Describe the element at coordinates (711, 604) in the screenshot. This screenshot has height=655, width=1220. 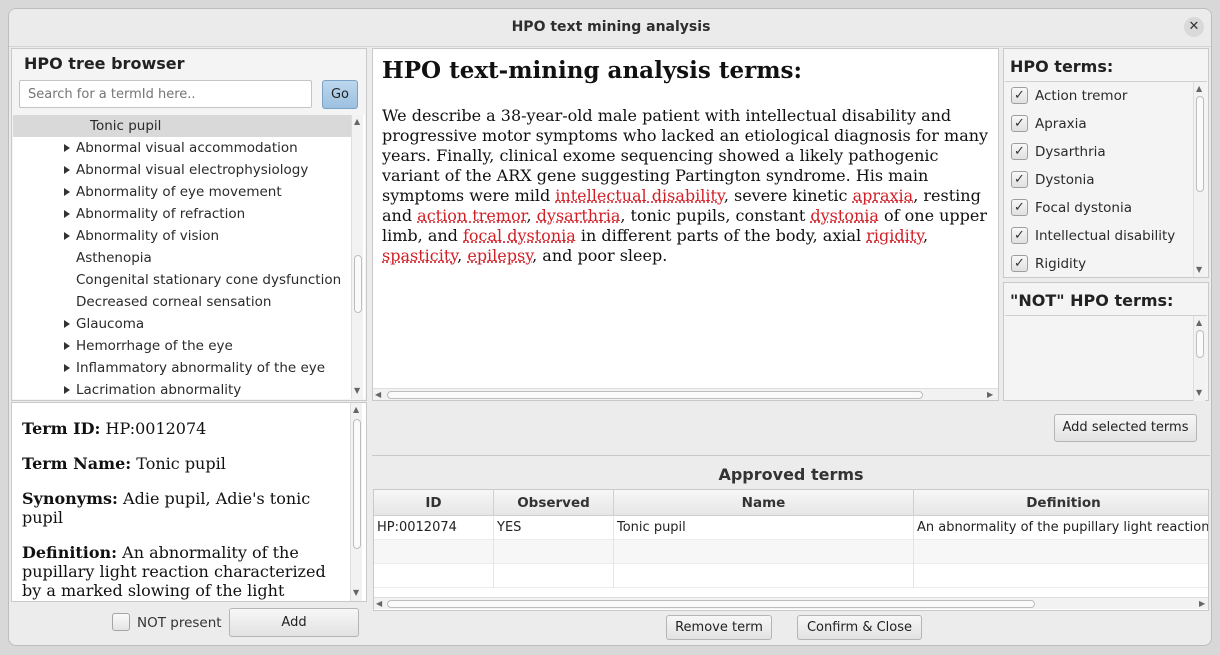
I see `table-scroll-thumb` at that location.